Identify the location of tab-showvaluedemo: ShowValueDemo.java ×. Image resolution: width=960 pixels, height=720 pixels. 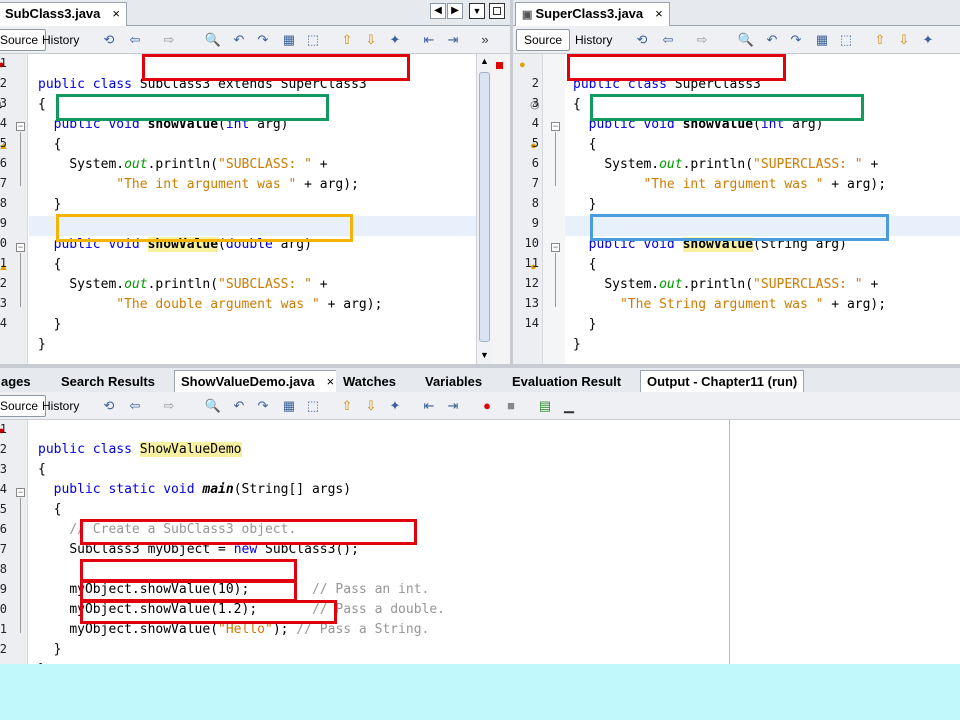
(258, 382).